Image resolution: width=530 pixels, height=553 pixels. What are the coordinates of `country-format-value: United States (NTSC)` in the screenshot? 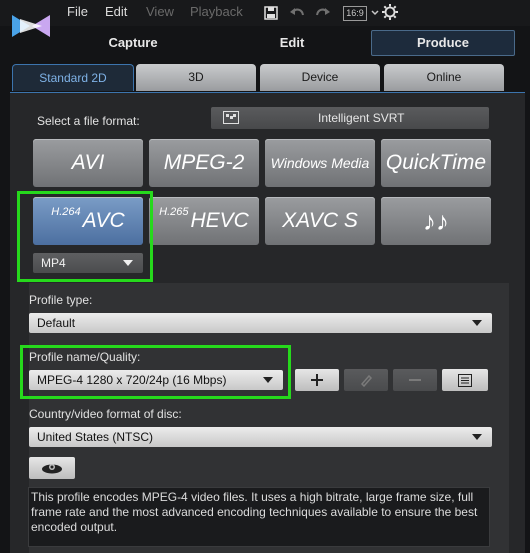 It's located at (95, 437).